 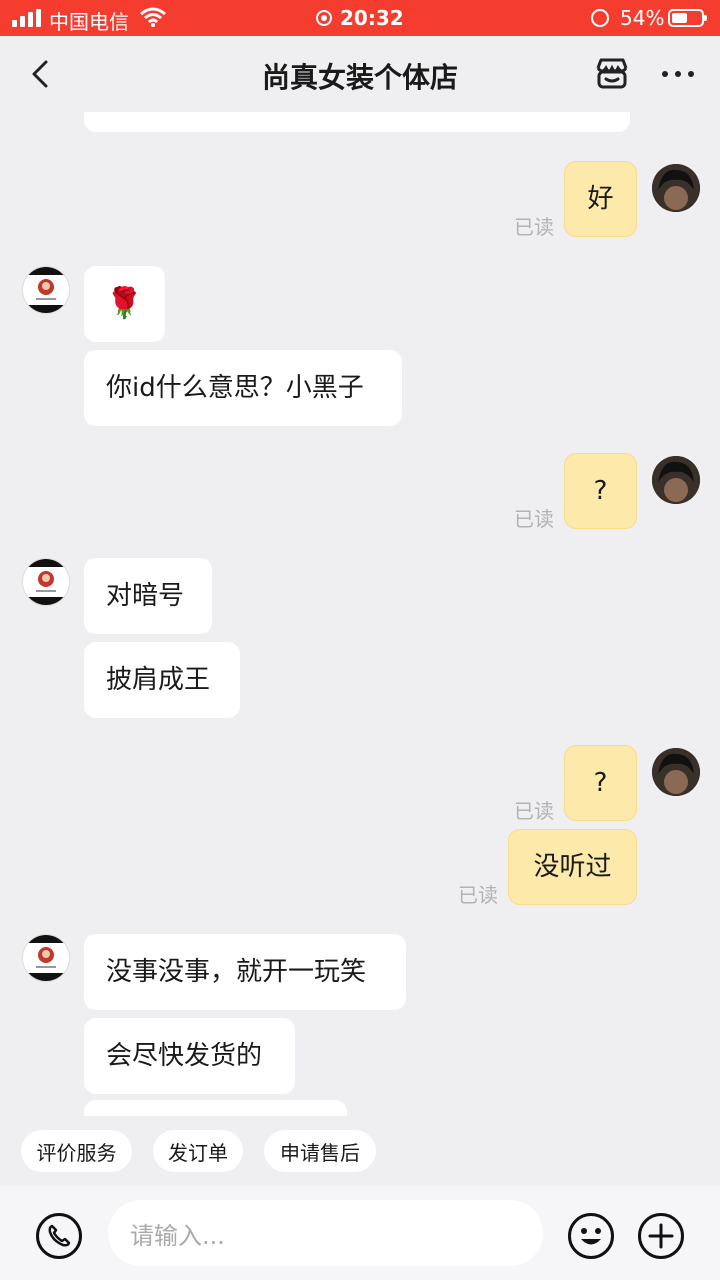 I want to click on smiley-icon, so click(x=591, y=1236).